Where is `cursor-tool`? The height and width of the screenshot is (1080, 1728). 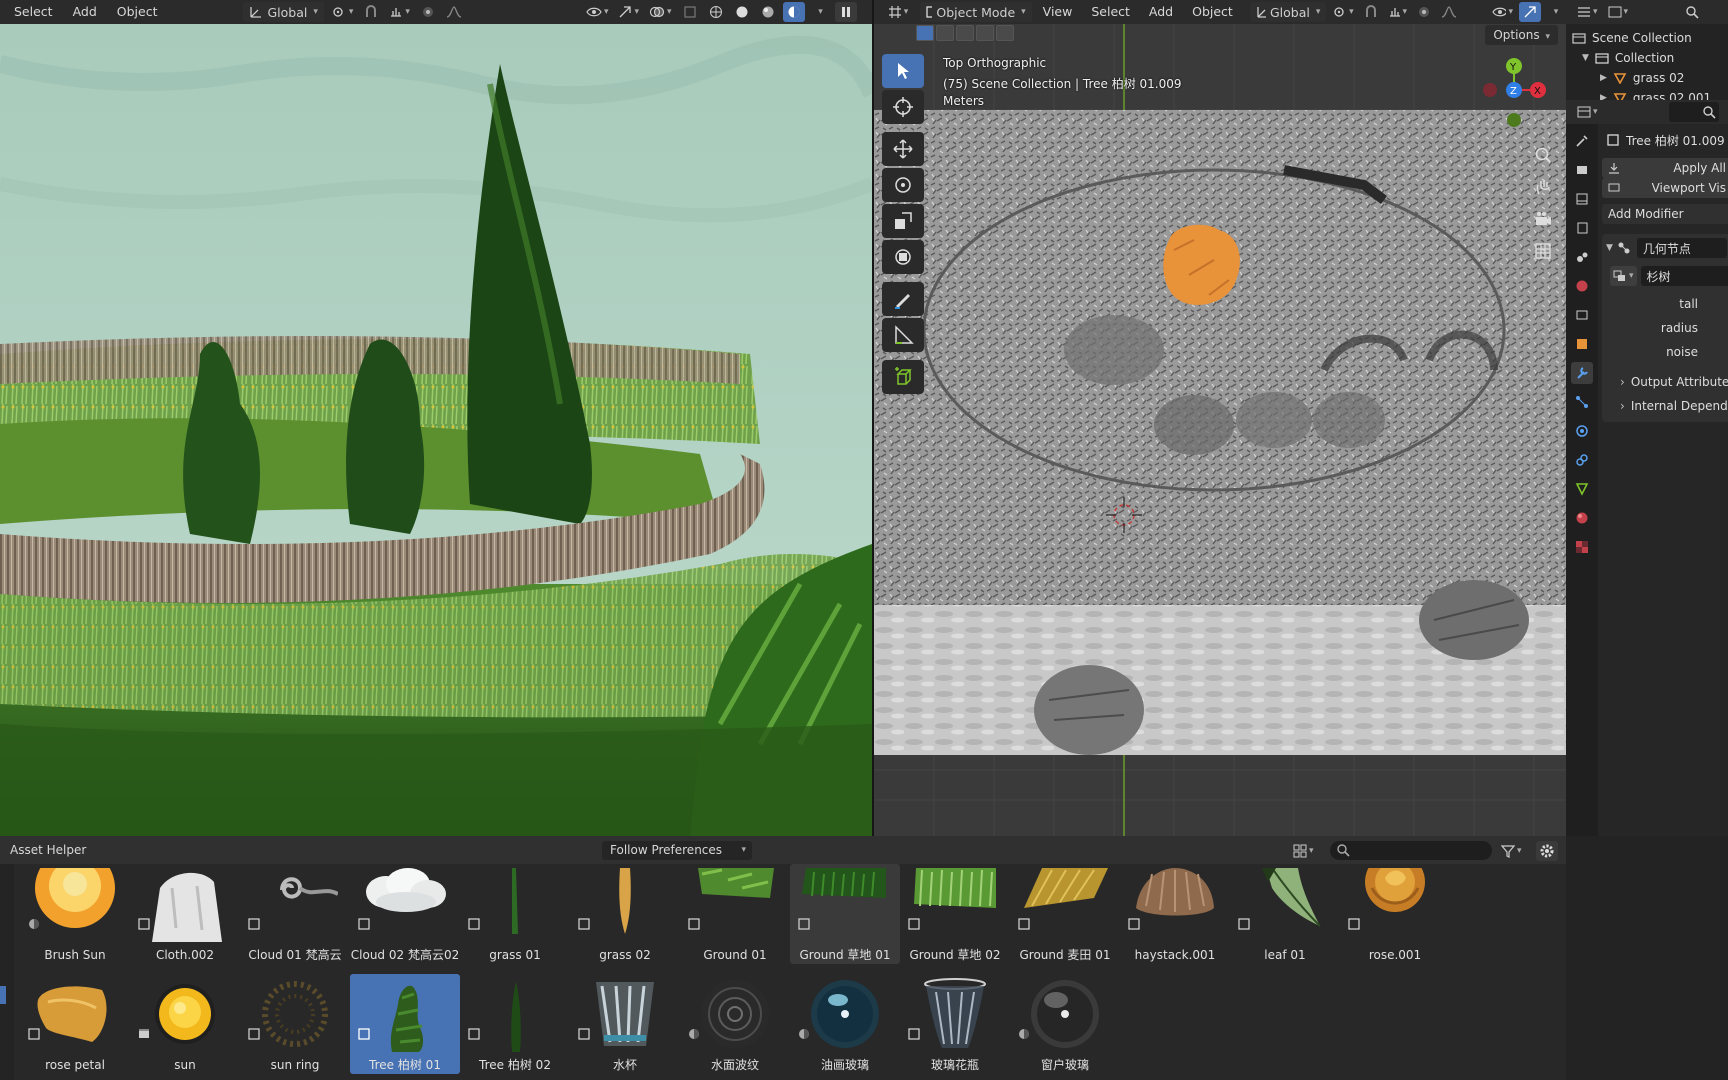
cursor-tool is located at coordinates (903, 107).